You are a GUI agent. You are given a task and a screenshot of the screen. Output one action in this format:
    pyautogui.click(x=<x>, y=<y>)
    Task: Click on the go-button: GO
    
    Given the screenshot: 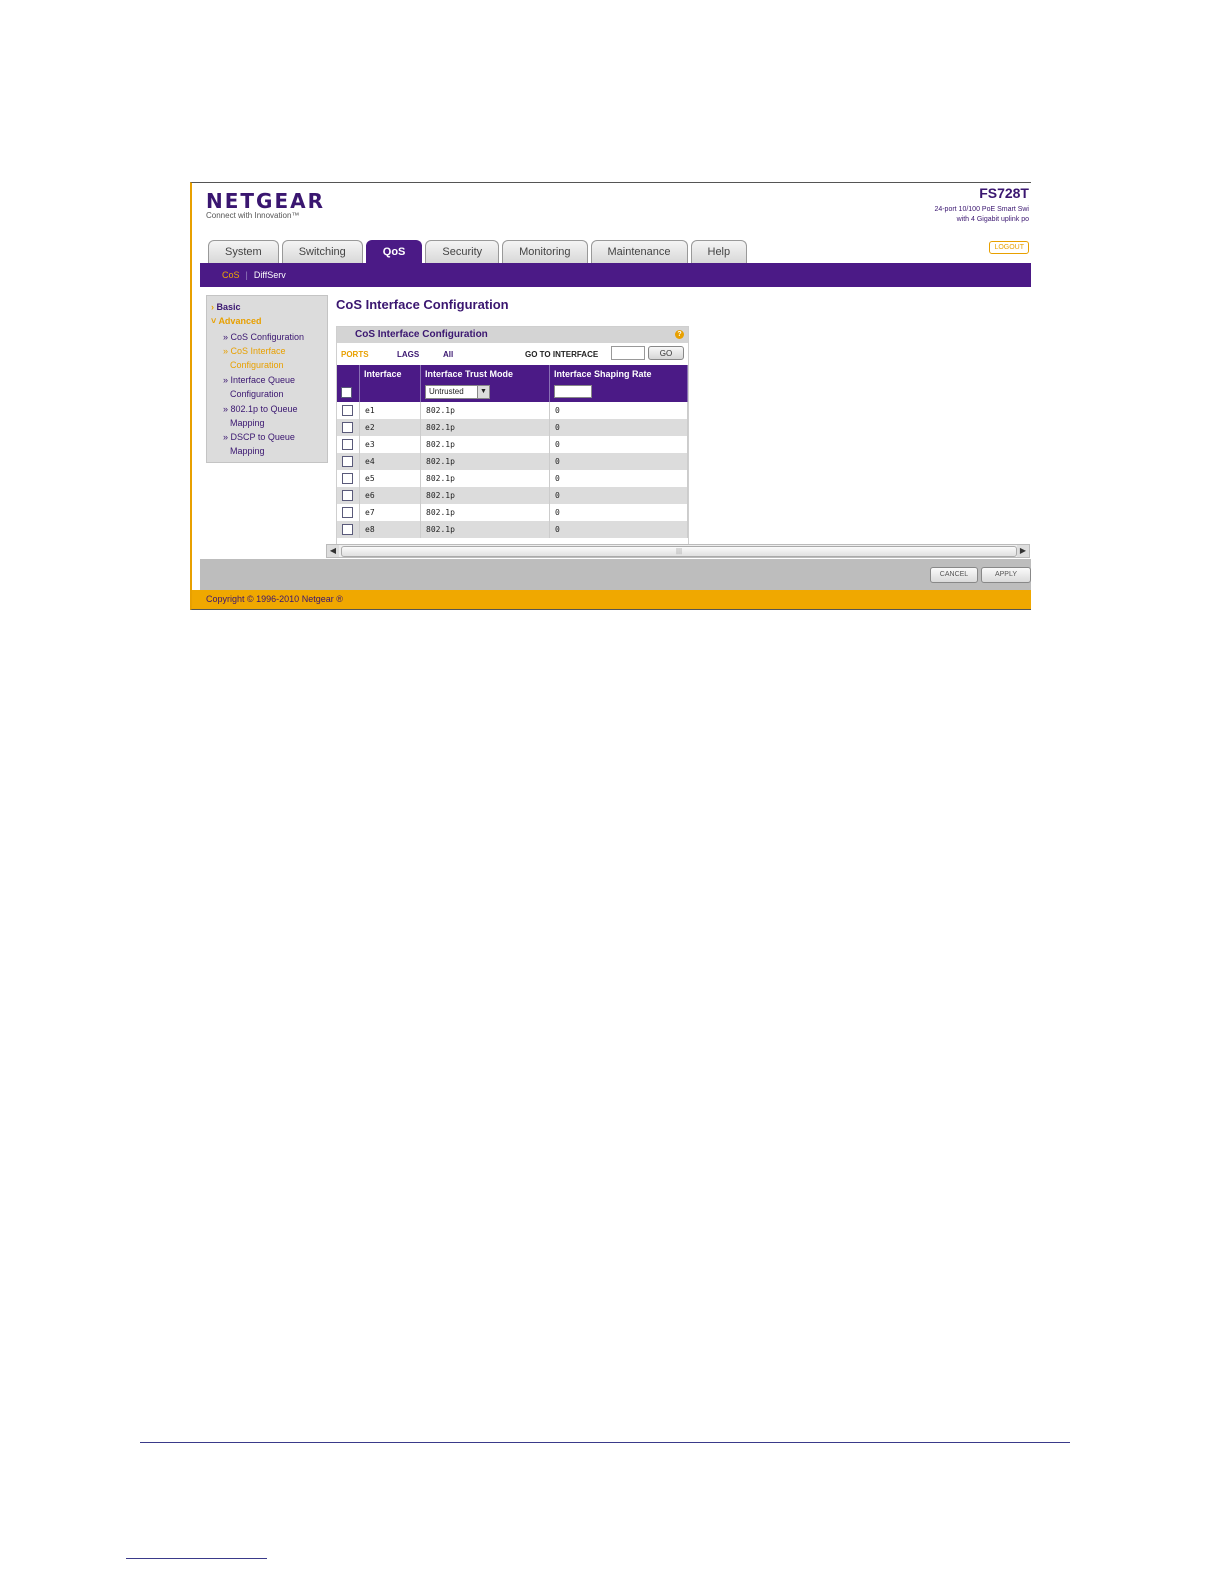 What is the action you would take?
    pyautogui.click(x=666, y=353)
    